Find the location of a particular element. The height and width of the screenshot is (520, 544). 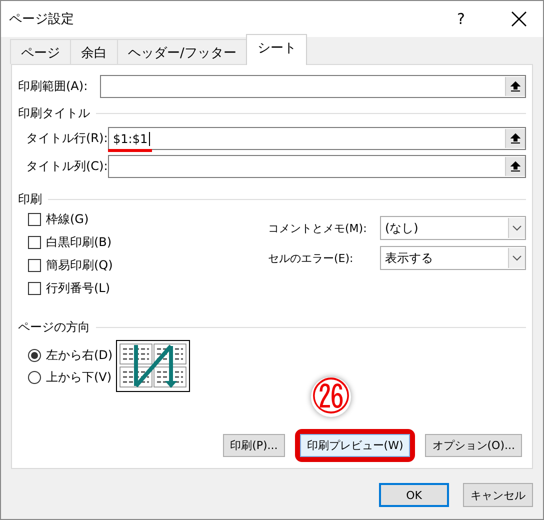

dropdown-label: コメントとメモ(M): is located at coordinates (318, 228).